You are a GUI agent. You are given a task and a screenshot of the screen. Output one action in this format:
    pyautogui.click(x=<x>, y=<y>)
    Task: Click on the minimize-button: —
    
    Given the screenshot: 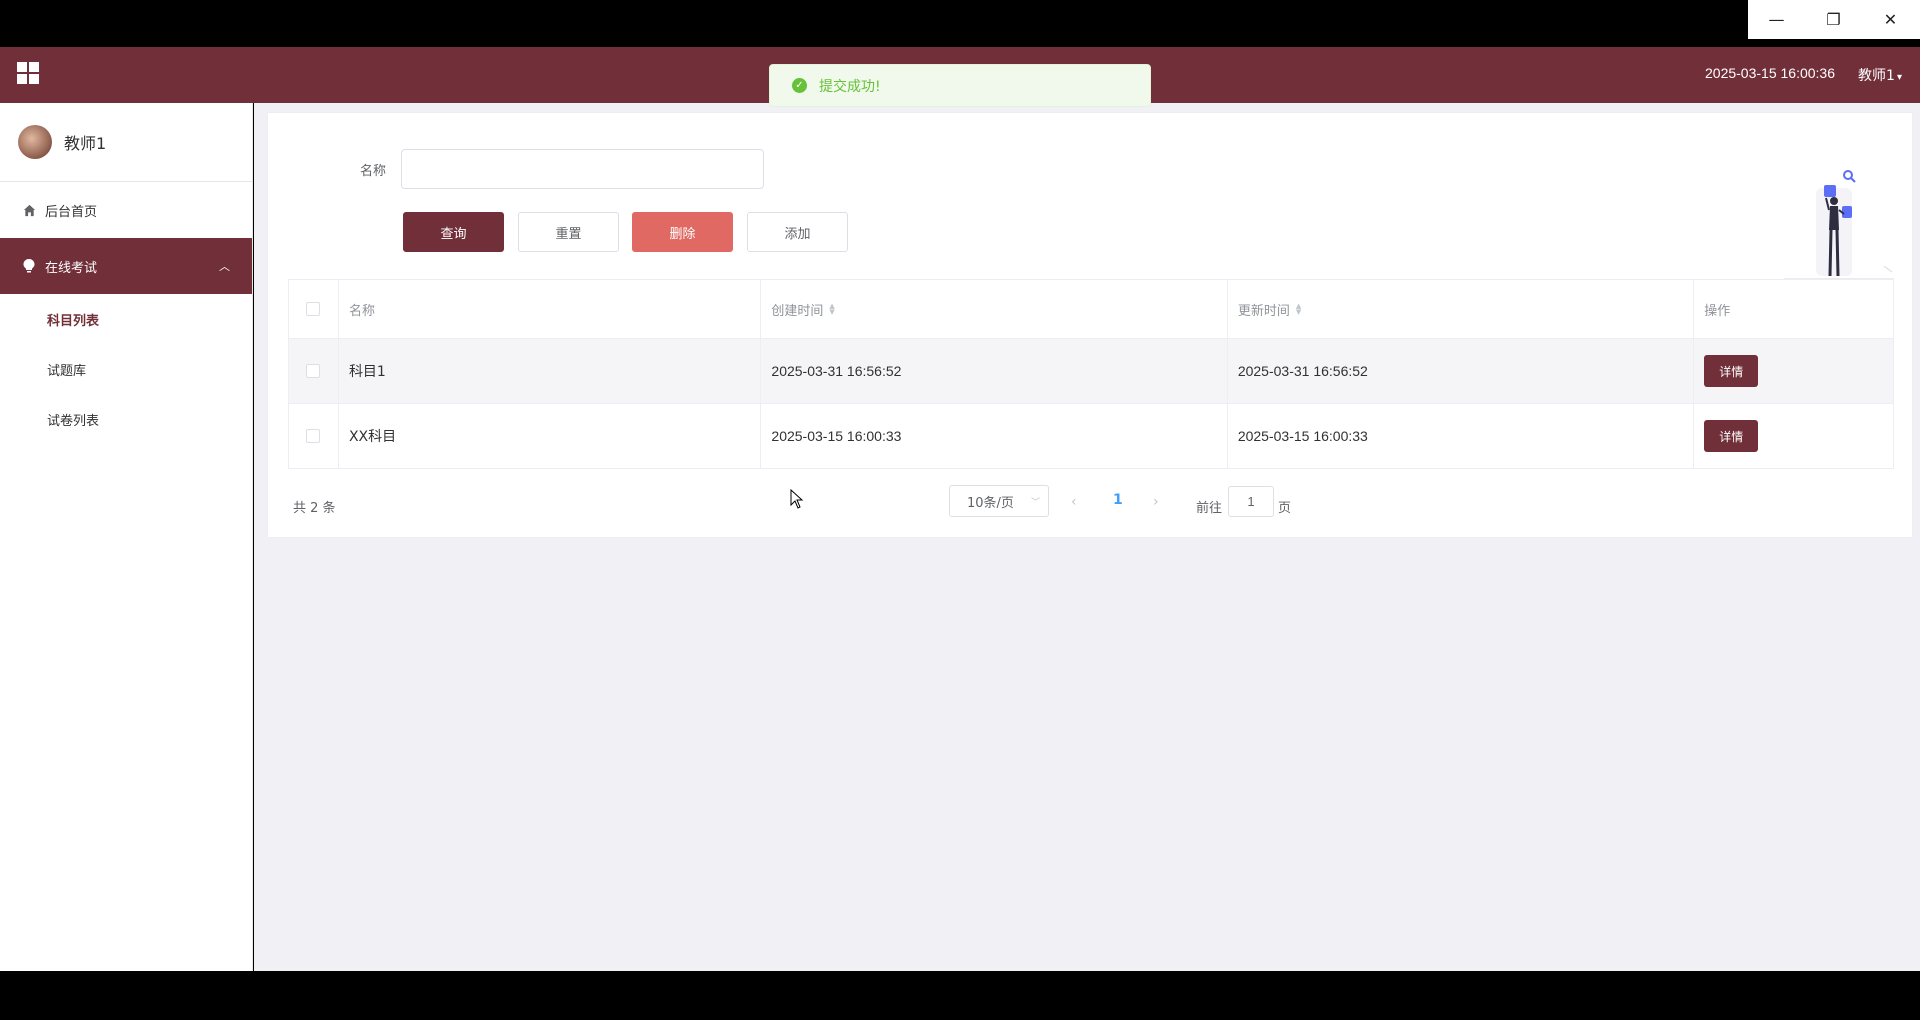 What is the action you would take?
    pyautogui.click(x=1776, y=19)
    